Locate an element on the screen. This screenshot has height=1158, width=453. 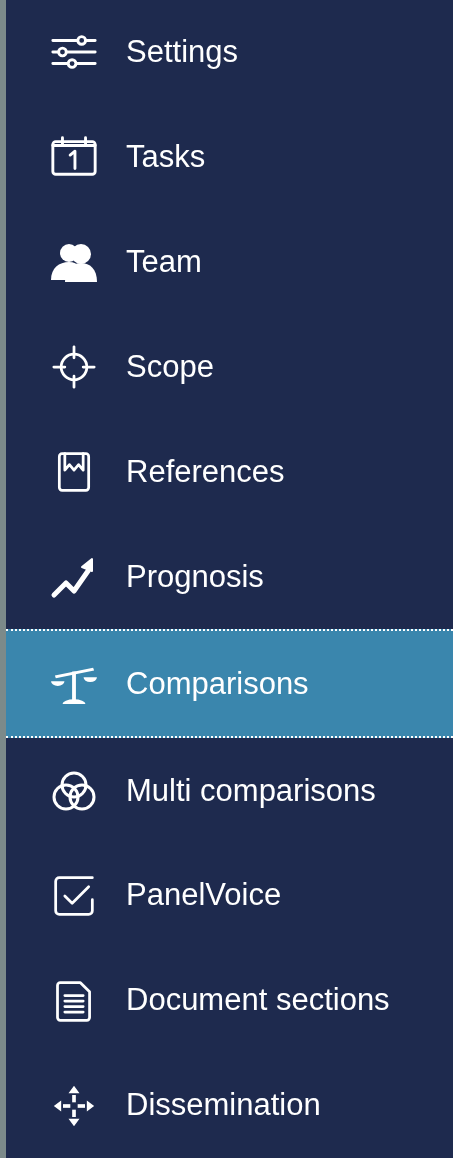
sidebar-item: References is located at coordinates (229, 472).